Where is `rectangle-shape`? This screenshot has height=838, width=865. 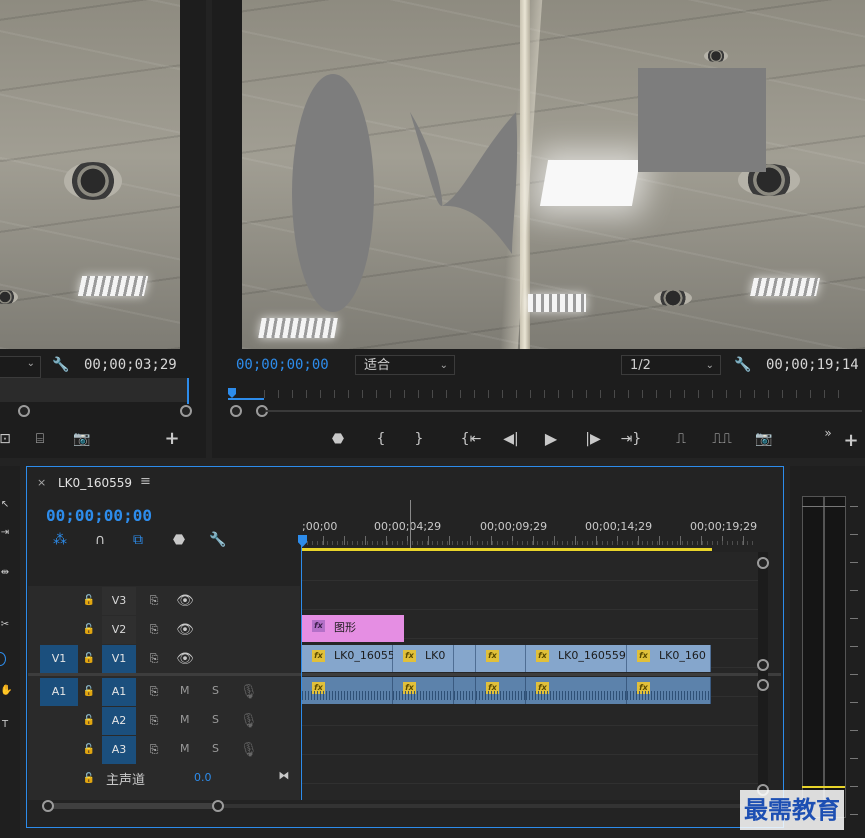
rectangle-shape is located at coordinates (702, 120).